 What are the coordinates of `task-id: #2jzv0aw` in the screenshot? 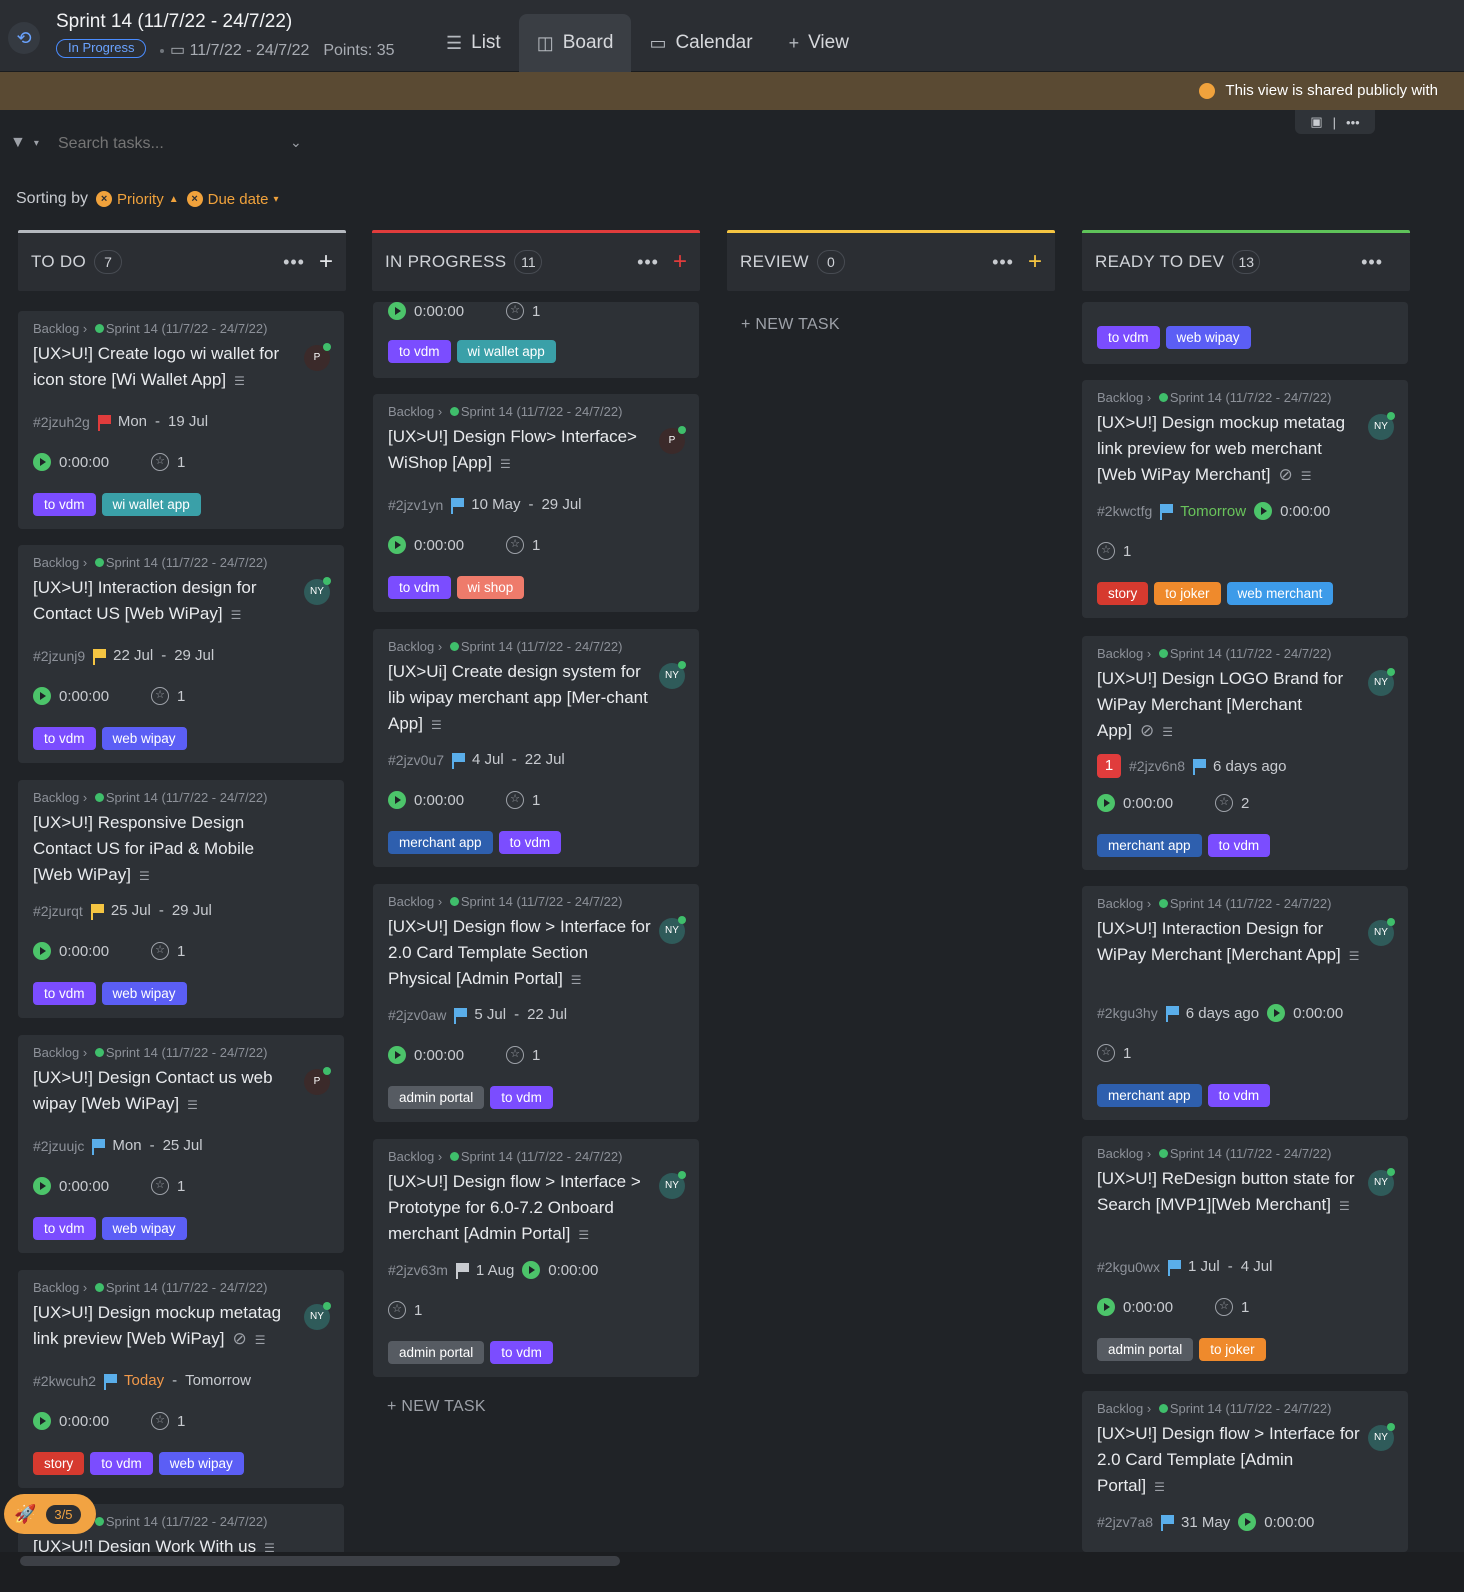 It's located at (417, 1015).